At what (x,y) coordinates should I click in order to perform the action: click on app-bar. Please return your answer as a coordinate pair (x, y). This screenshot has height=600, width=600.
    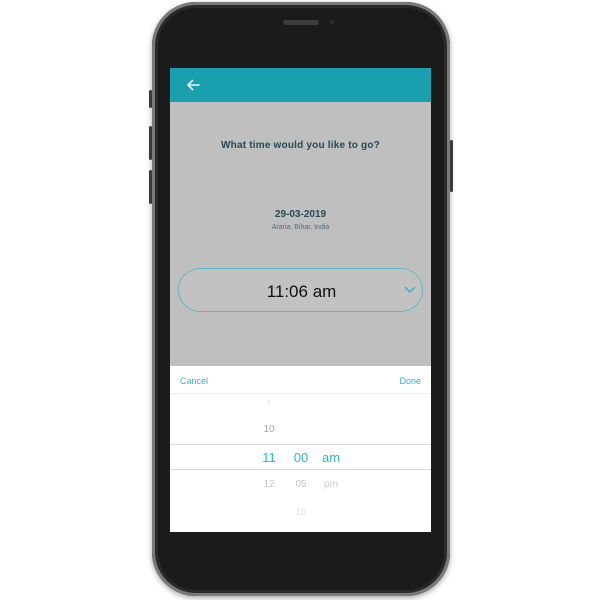
    Looking at the image, I should click on (300, 85).